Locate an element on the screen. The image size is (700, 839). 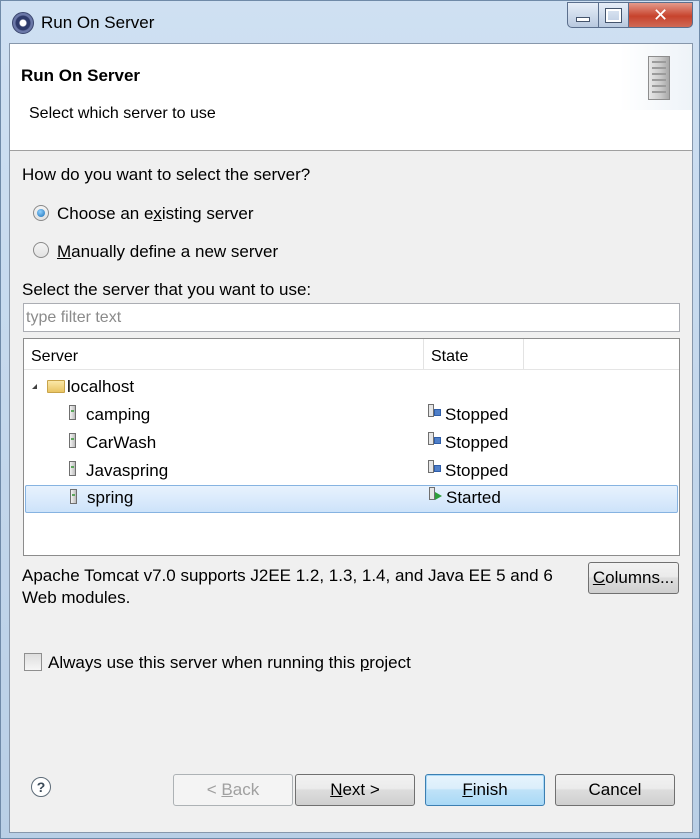
server-name: camping is located at coordinates (118, 414).